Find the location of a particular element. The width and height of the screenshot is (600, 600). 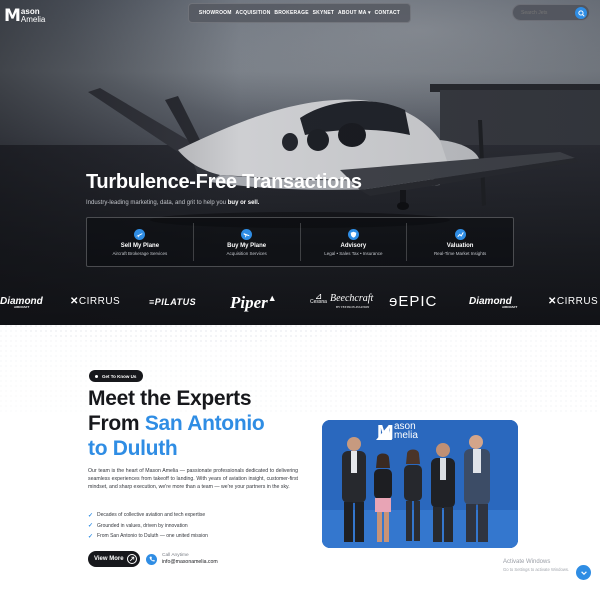

banner-line2: melia is located at coordinates (406, 435).